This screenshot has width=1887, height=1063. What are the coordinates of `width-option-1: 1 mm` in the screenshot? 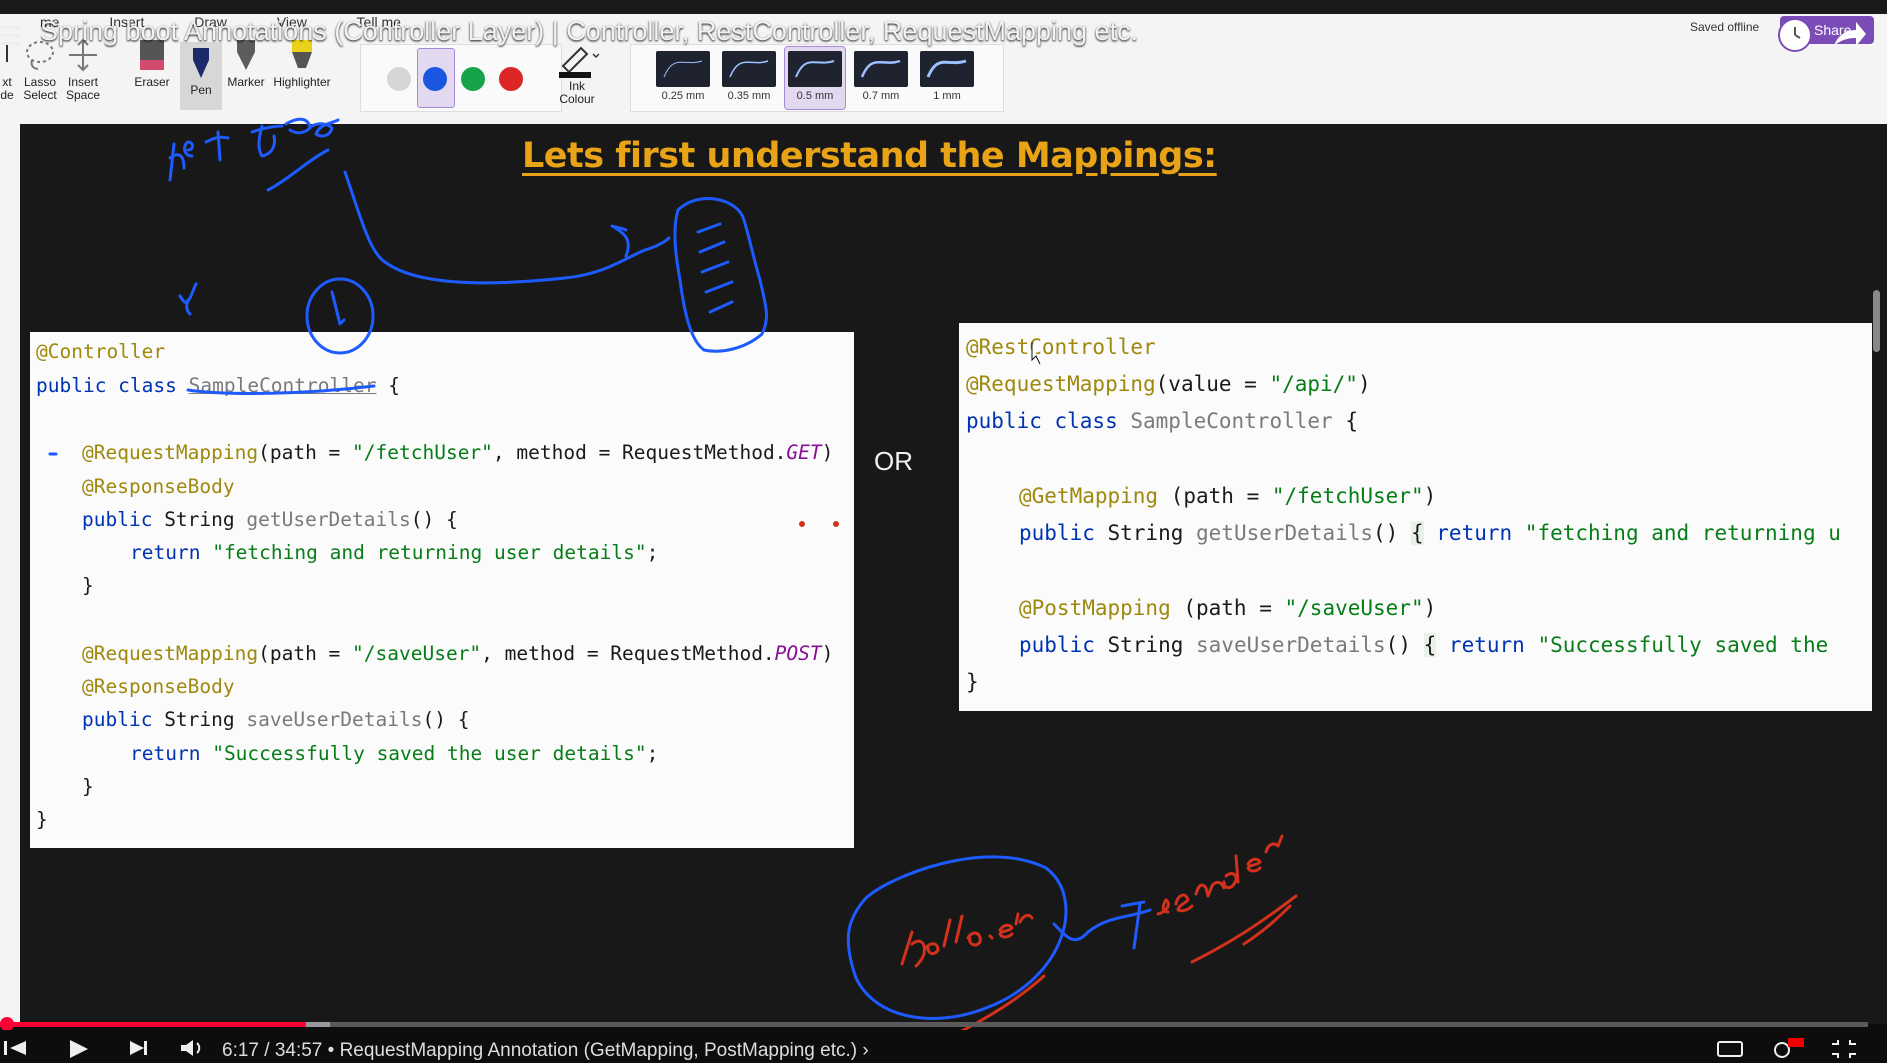 It's located at (947, 76).